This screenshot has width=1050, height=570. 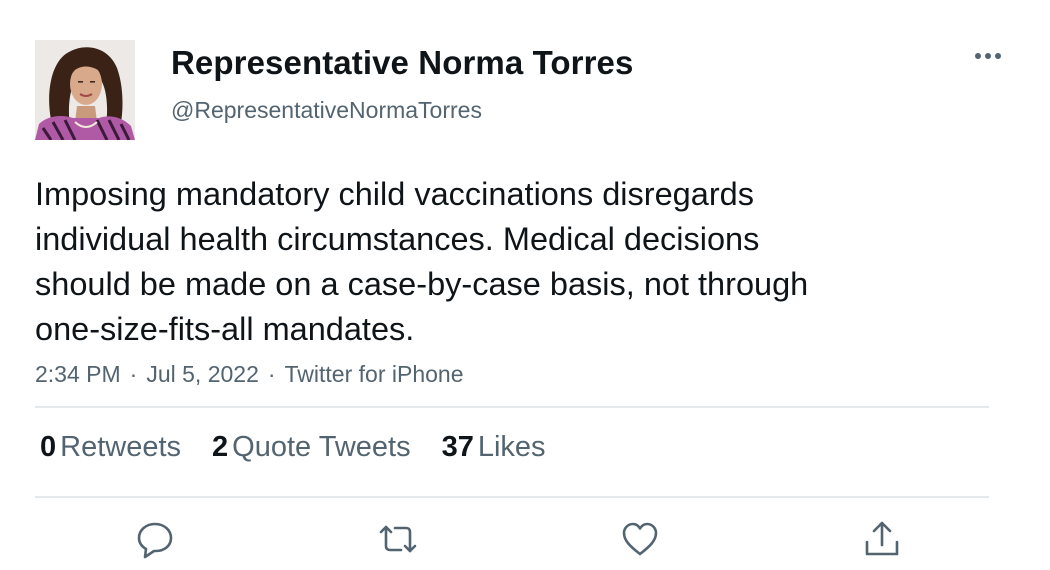 What do you see at coordinates (988, 56) in the screenshot?
I see `more-icon` at bounding box center [988, 56].